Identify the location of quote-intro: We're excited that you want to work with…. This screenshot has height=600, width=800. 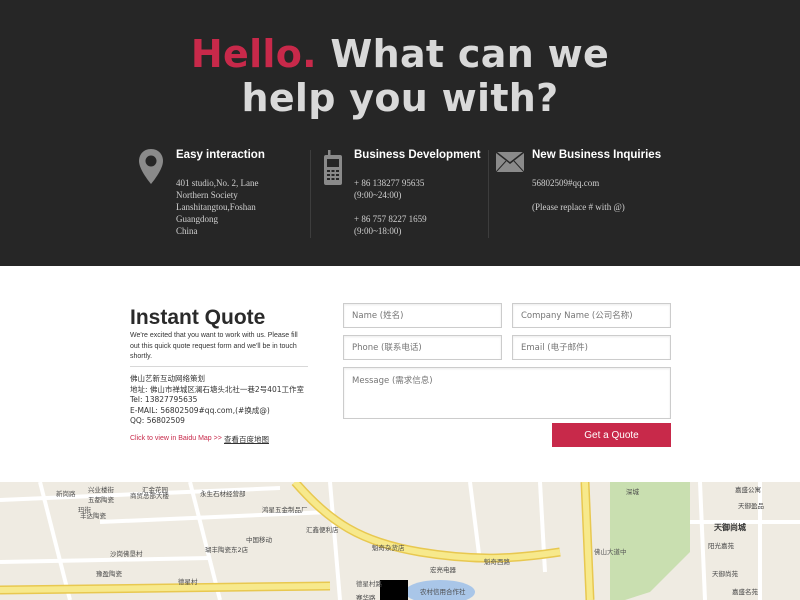
(214, 346).